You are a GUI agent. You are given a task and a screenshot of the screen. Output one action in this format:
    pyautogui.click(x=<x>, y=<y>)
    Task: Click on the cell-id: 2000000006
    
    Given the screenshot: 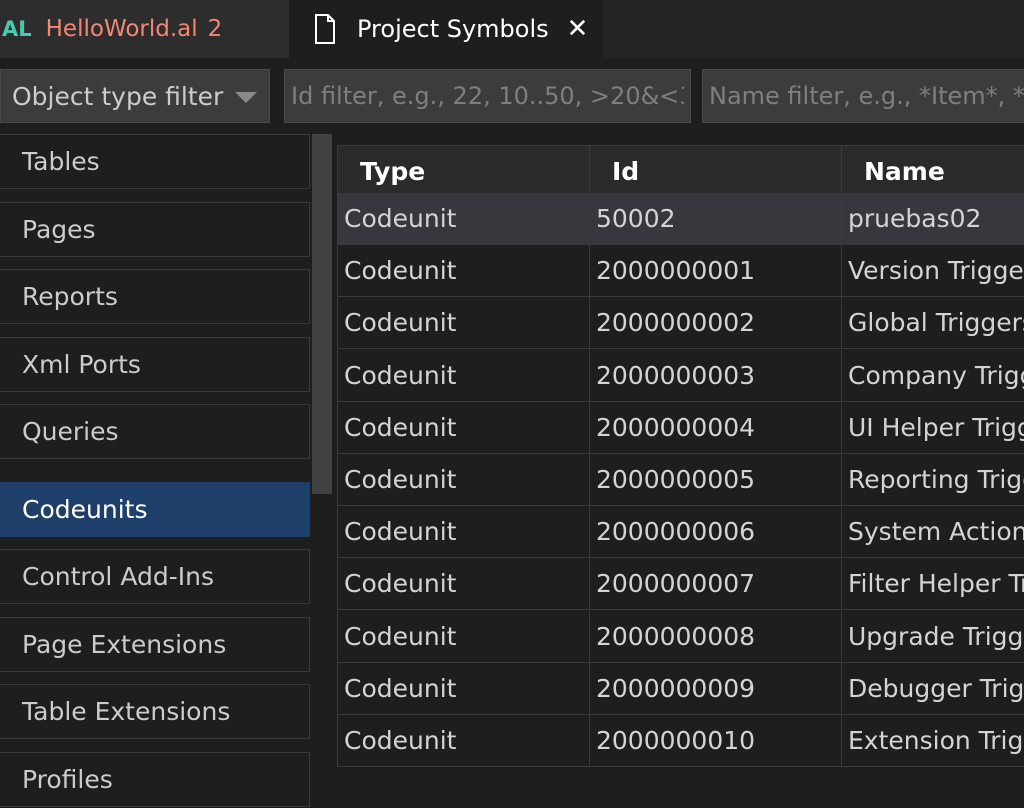 What is the action you would take?
    pyautogui.click(x=716, y=531)
    